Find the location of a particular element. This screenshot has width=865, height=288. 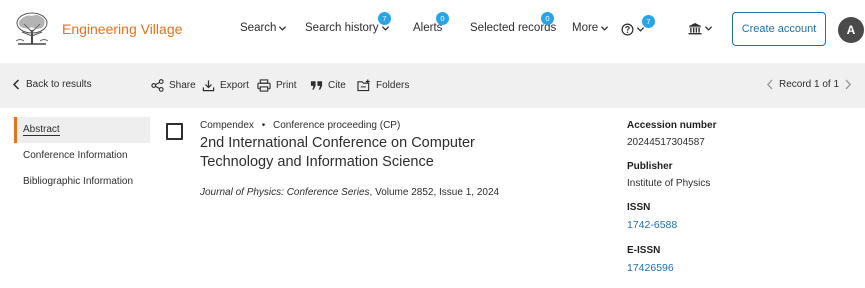

brand-name: Engineering Village is located at coordinates (122, 29).